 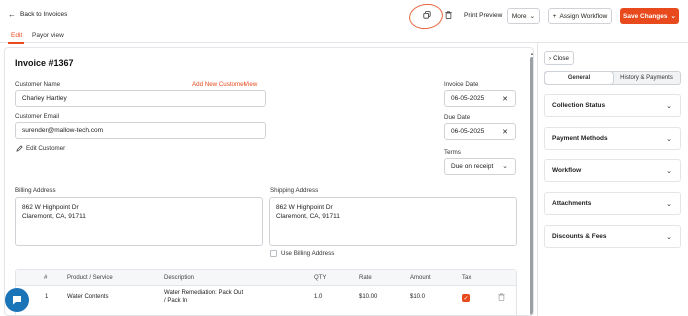 I want to click on shipping-line-2: Claremont, CA, 91711, so click(x=308, y=216).